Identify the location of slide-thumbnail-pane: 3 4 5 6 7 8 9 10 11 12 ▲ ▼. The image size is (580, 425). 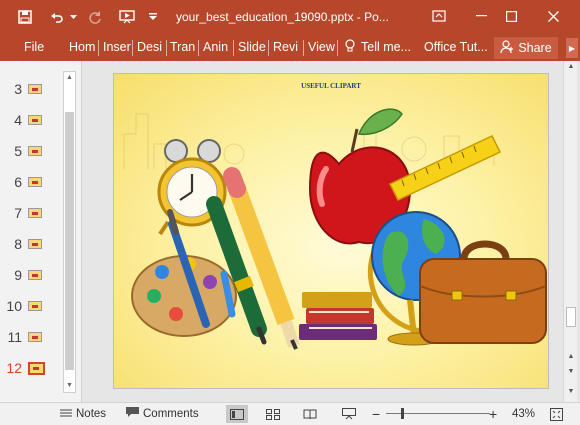
(41, 231).